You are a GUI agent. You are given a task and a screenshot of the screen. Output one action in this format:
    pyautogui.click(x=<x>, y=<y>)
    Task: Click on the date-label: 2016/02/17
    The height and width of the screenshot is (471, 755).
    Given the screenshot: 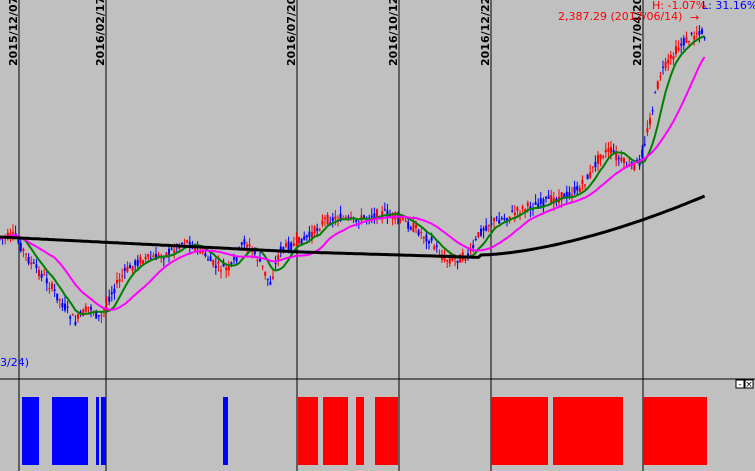 What is the action you would take?
    pyautogui.click(x=100, y=33)
    